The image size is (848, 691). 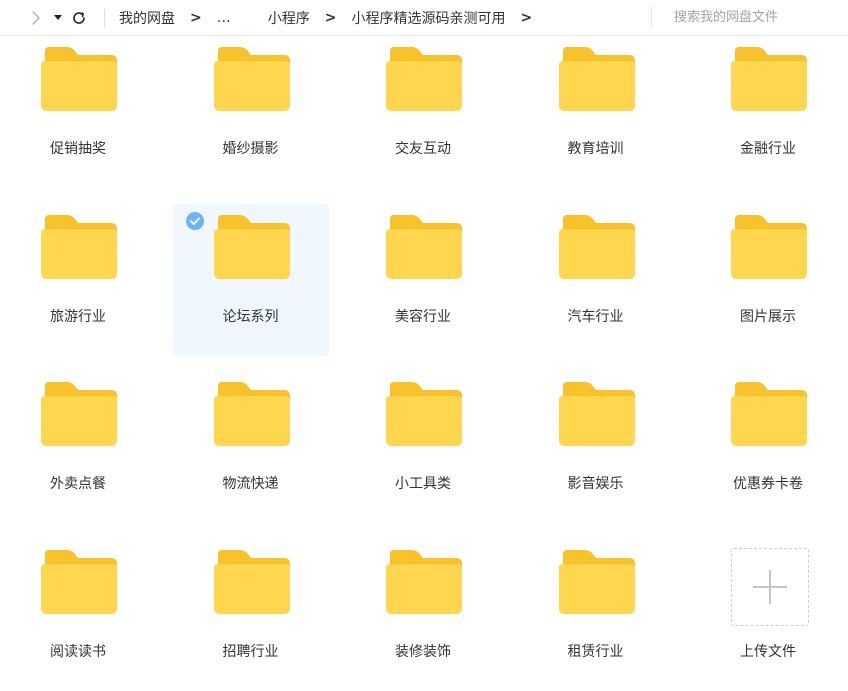 What do you see at coordinates (423, 112) in the screenshot?
I see `folder-item: 交友互动` at bounding box center [423, 112].